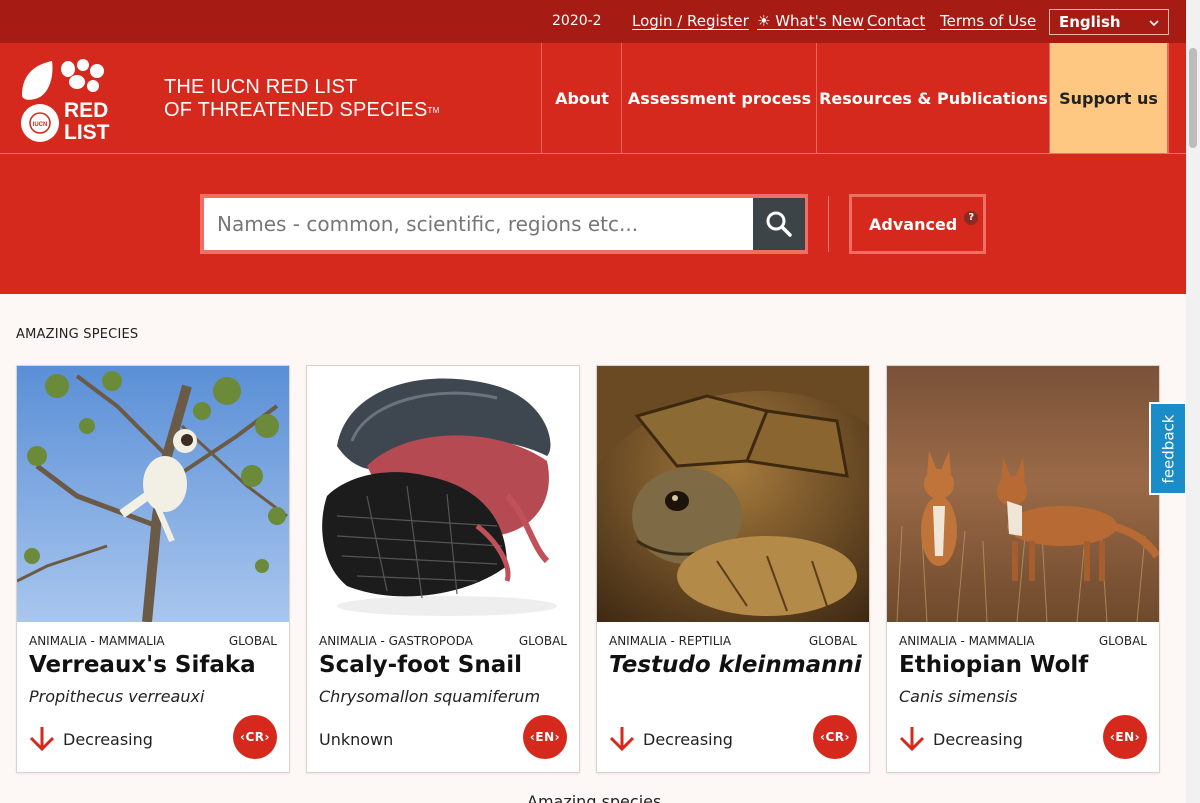 The image size is (1200, 803). I want to click on feedback-label: feedback, so click(1168, 448).